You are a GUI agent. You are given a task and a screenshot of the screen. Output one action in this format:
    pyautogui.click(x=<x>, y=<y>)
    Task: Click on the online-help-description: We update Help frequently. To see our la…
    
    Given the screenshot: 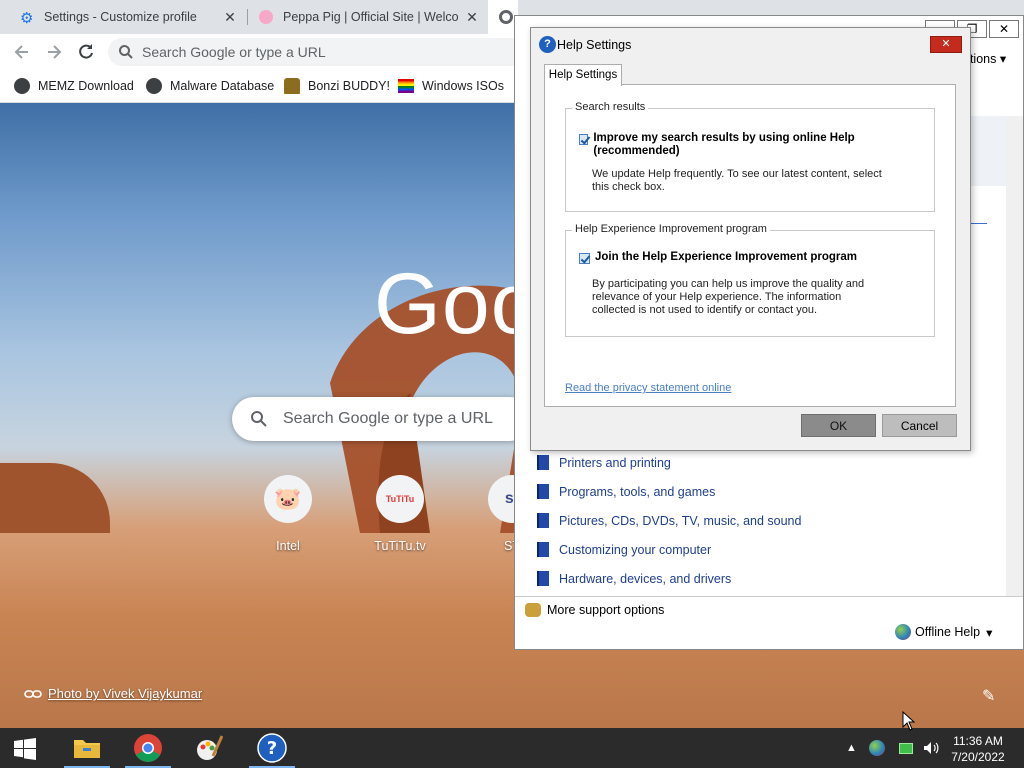 What is the action you would take?
    pyautogui.click(x=737, y=180)
    